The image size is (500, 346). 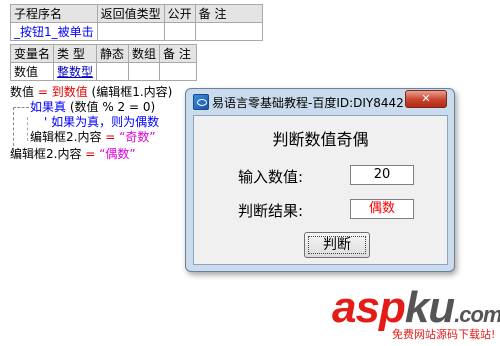 What do you see at coordinates (54, 31) in the screenshot?
I see `sub-name-cell: _按钮1_被单击` at bounding box center [54, 31].